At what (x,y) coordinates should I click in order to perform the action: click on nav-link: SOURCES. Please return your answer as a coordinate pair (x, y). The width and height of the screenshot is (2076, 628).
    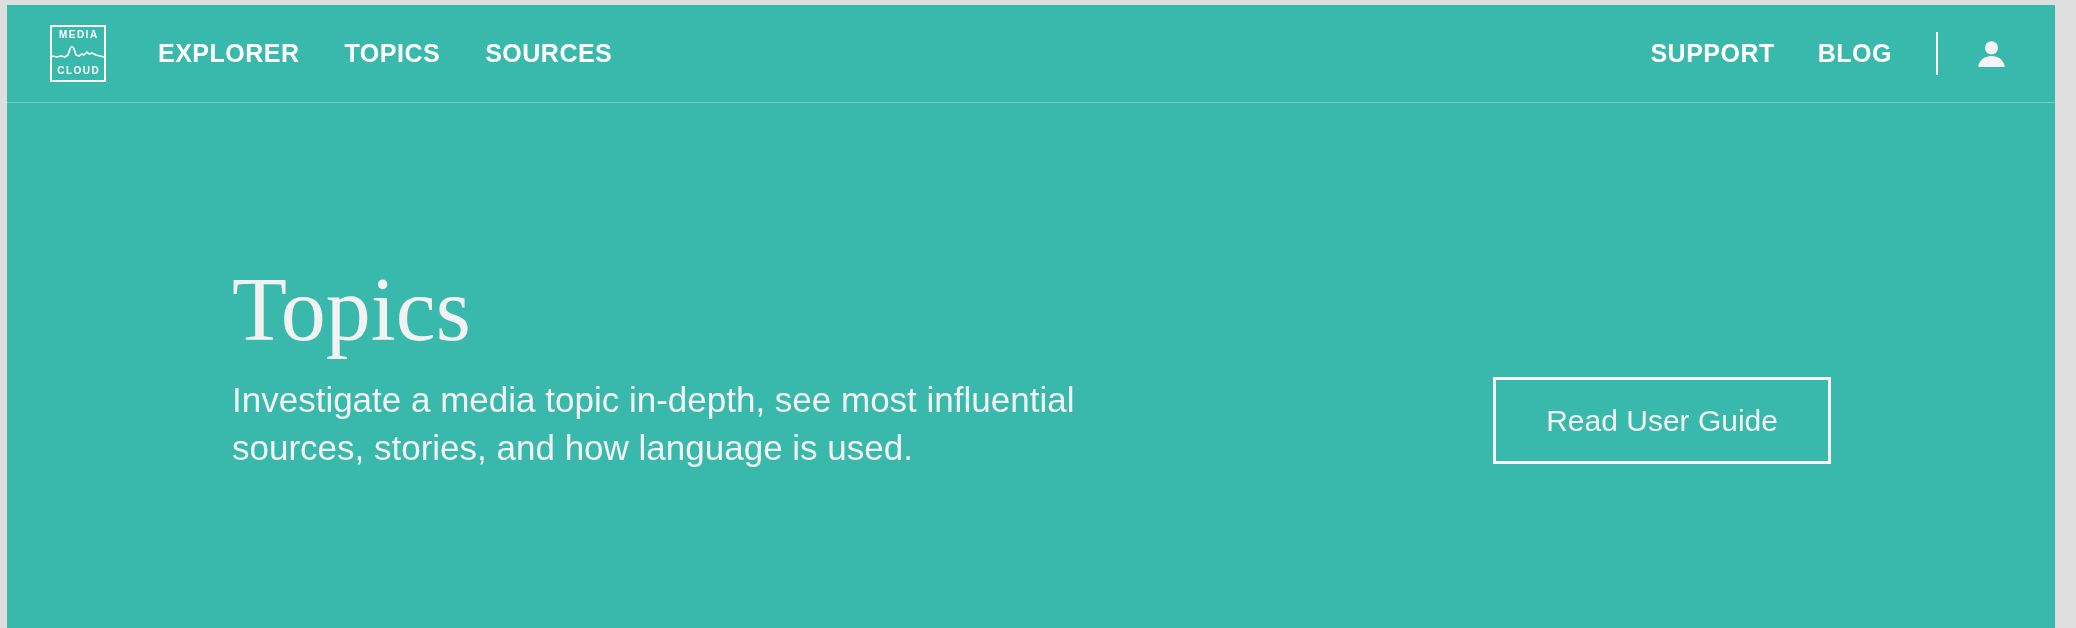
    Looking at the image, I should click on (549, 53).